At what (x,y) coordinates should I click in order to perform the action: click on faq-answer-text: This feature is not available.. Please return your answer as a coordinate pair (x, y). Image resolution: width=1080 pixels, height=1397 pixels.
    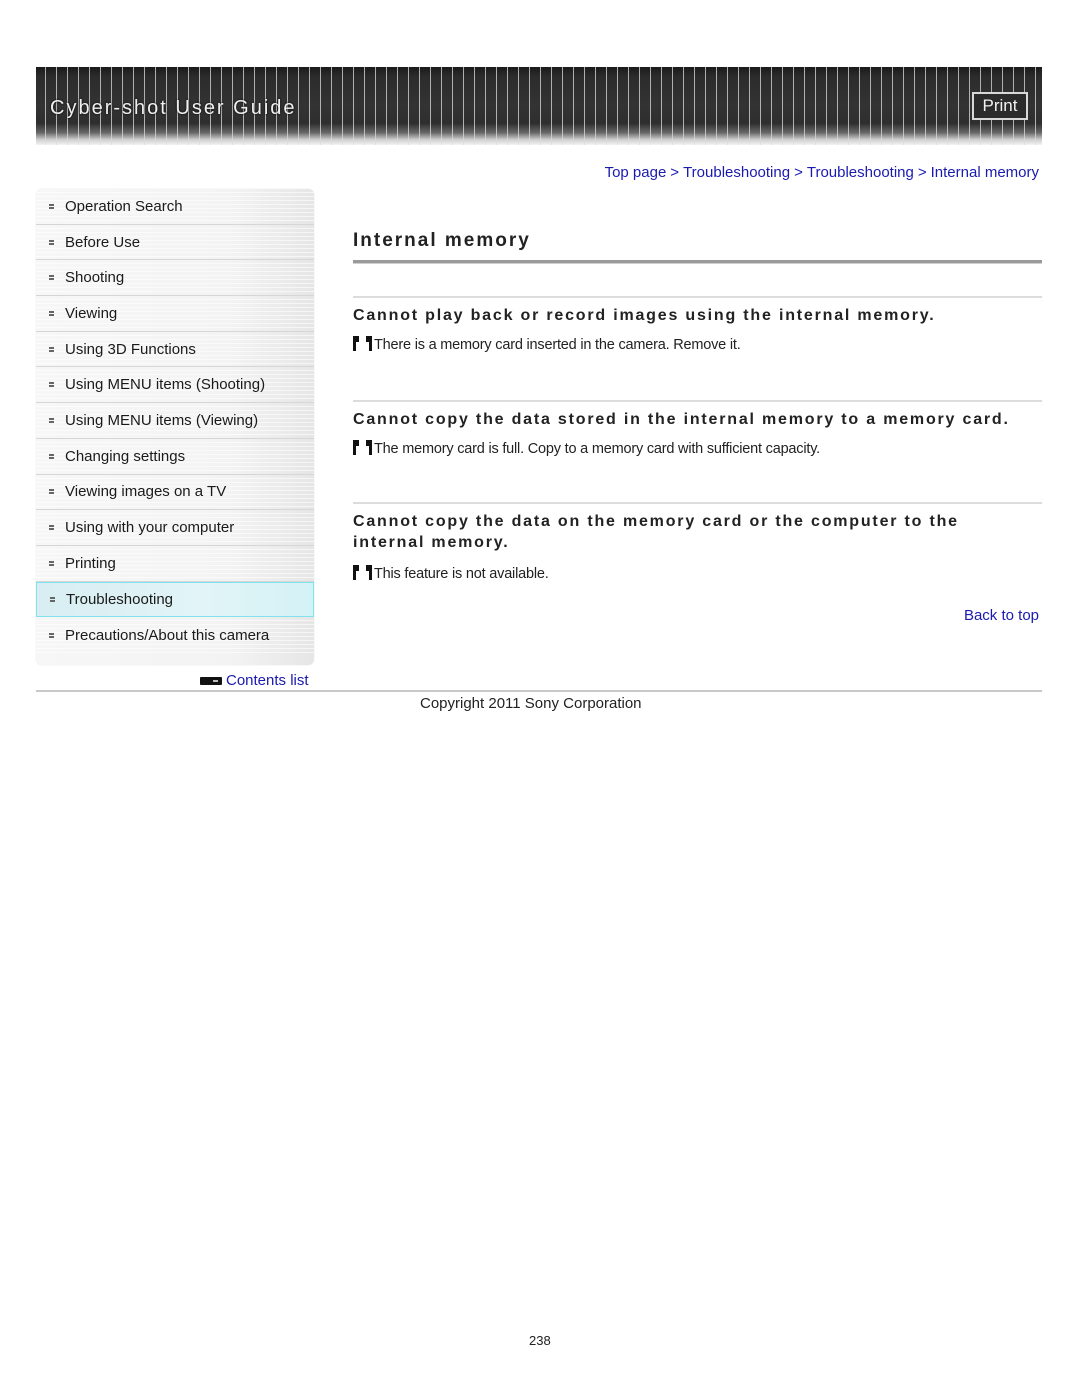
    Looking at the image, I should click on (461, 573).